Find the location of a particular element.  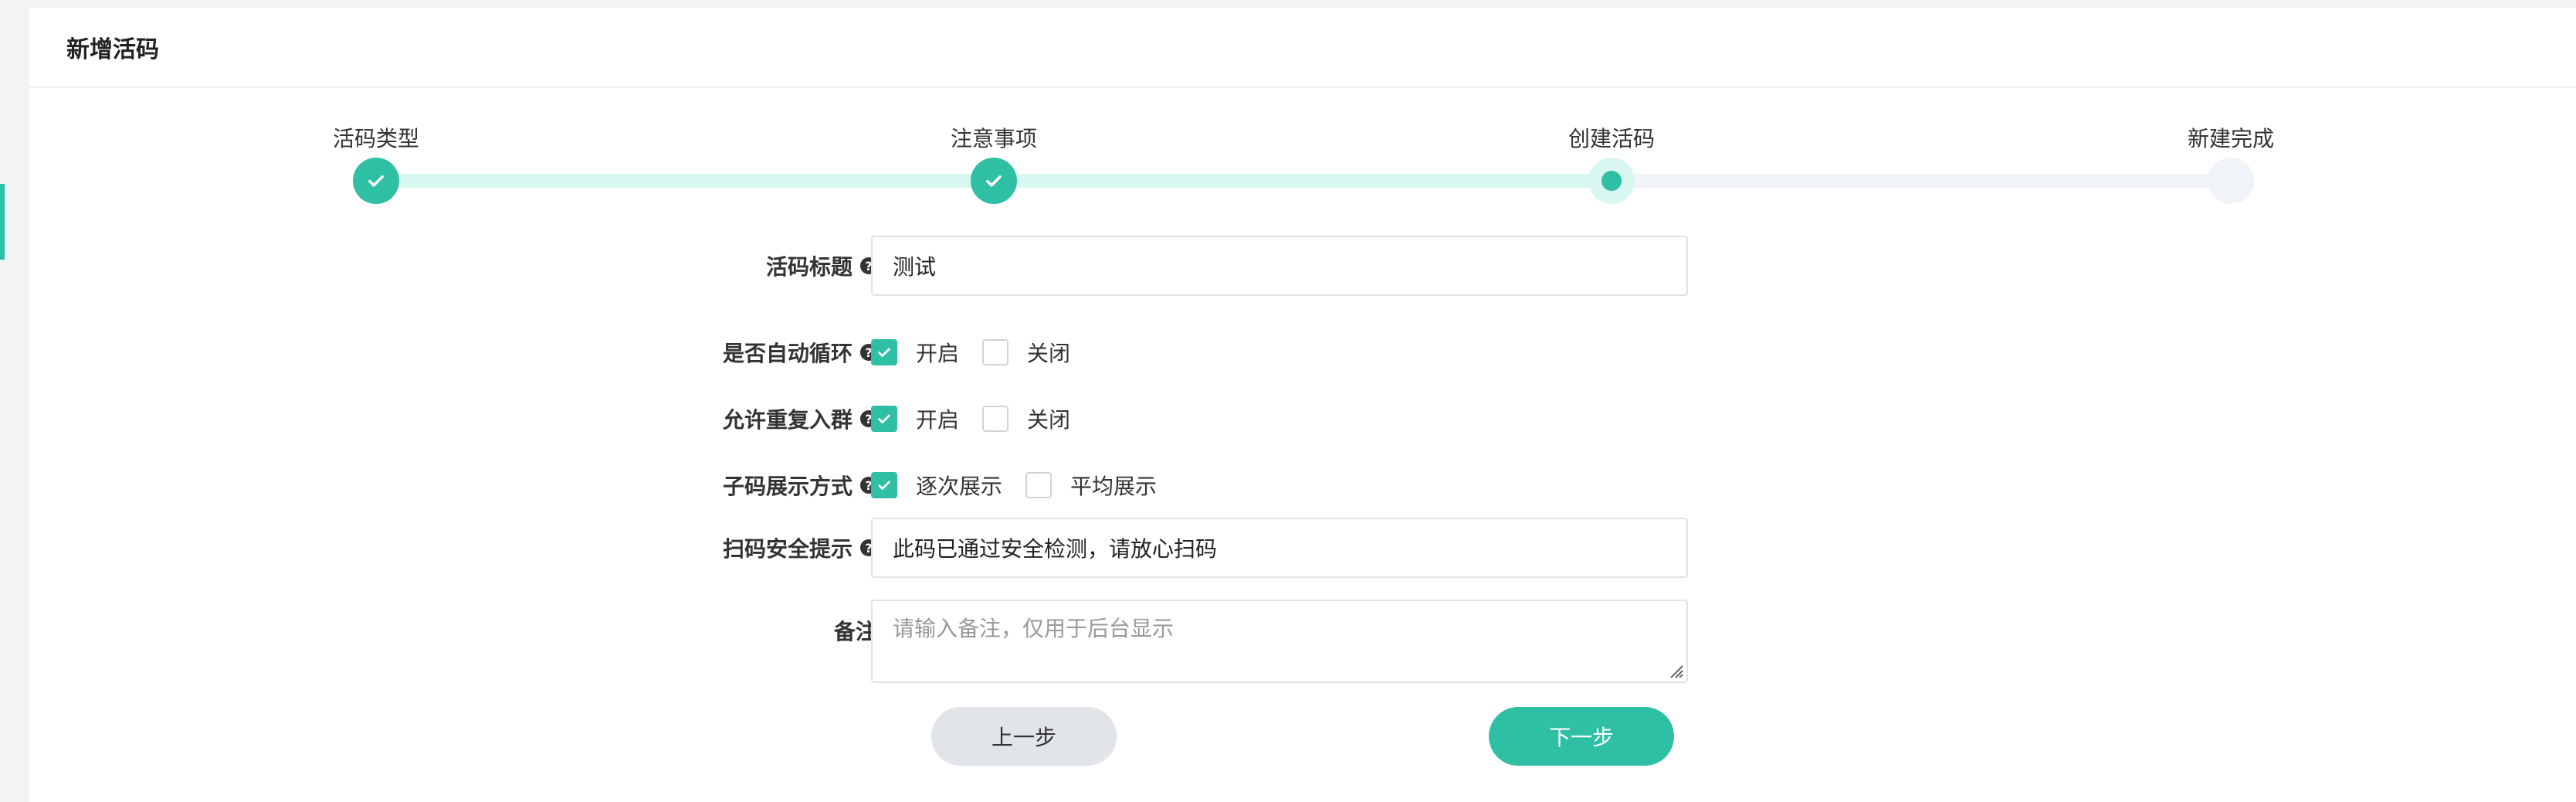

rejoin-option-on: 开启 is located at coordinates (915, 419).